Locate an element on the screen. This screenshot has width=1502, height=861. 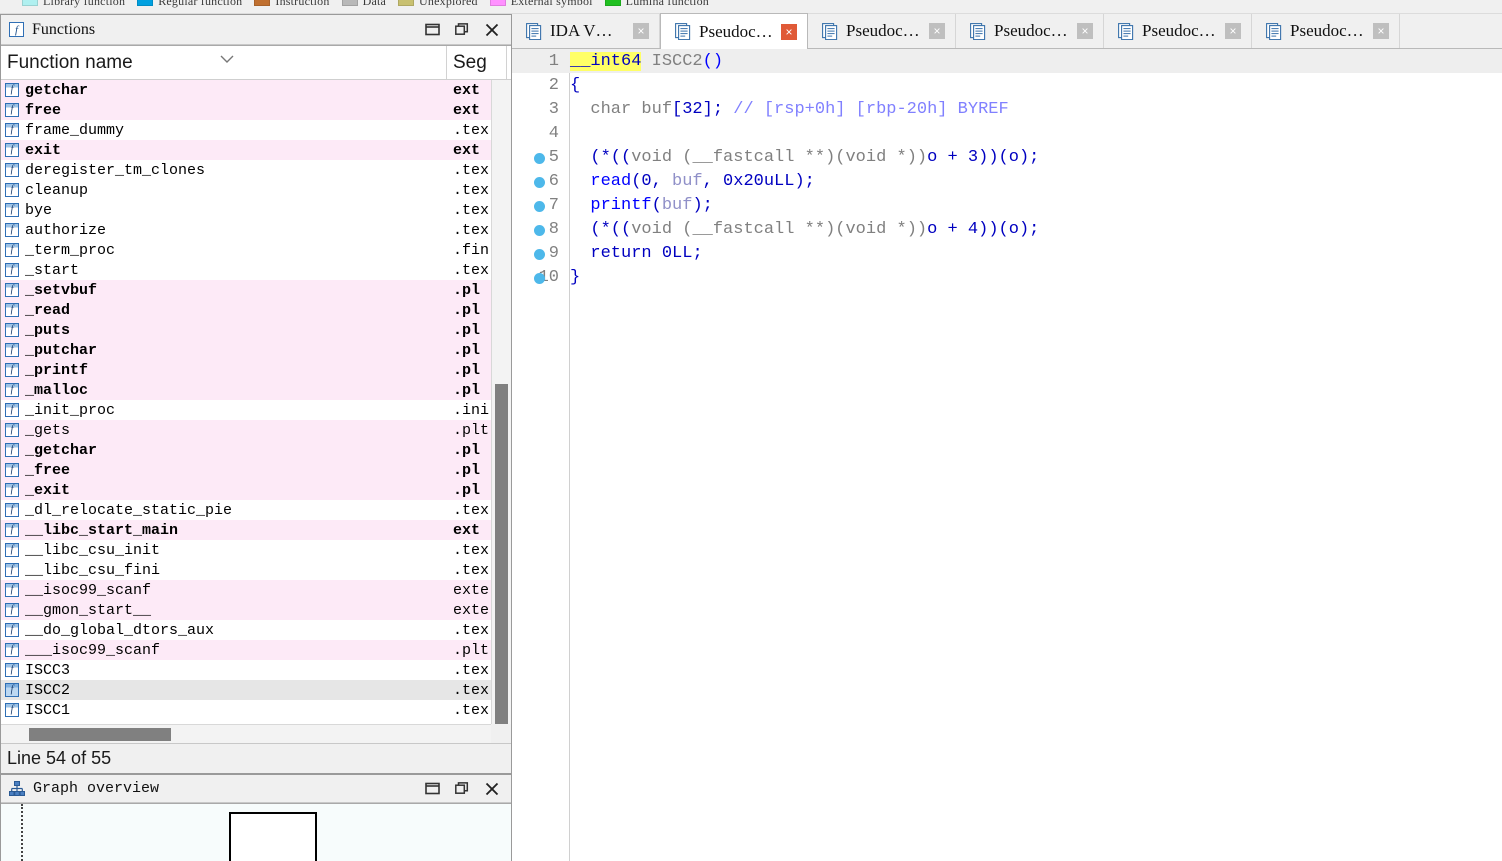
function-list-row: f ISCC3 .tex is located at coordinates (256, 670).